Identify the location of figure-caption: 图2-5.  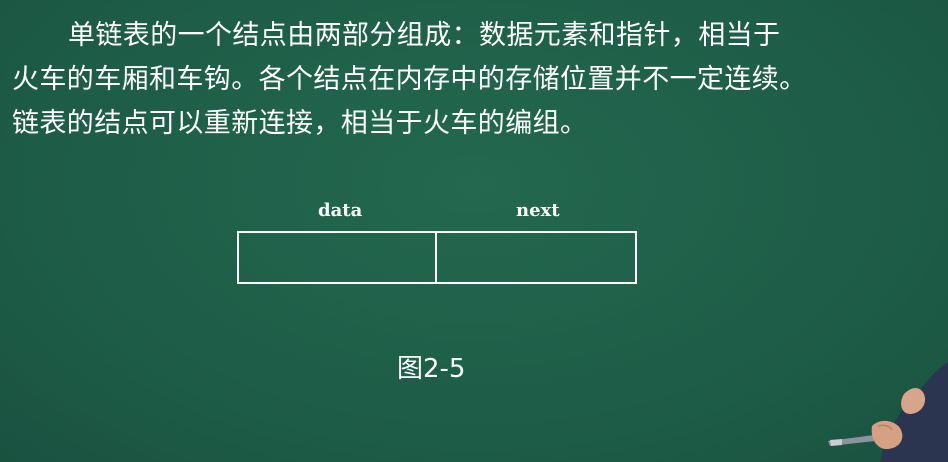
(431, 369).